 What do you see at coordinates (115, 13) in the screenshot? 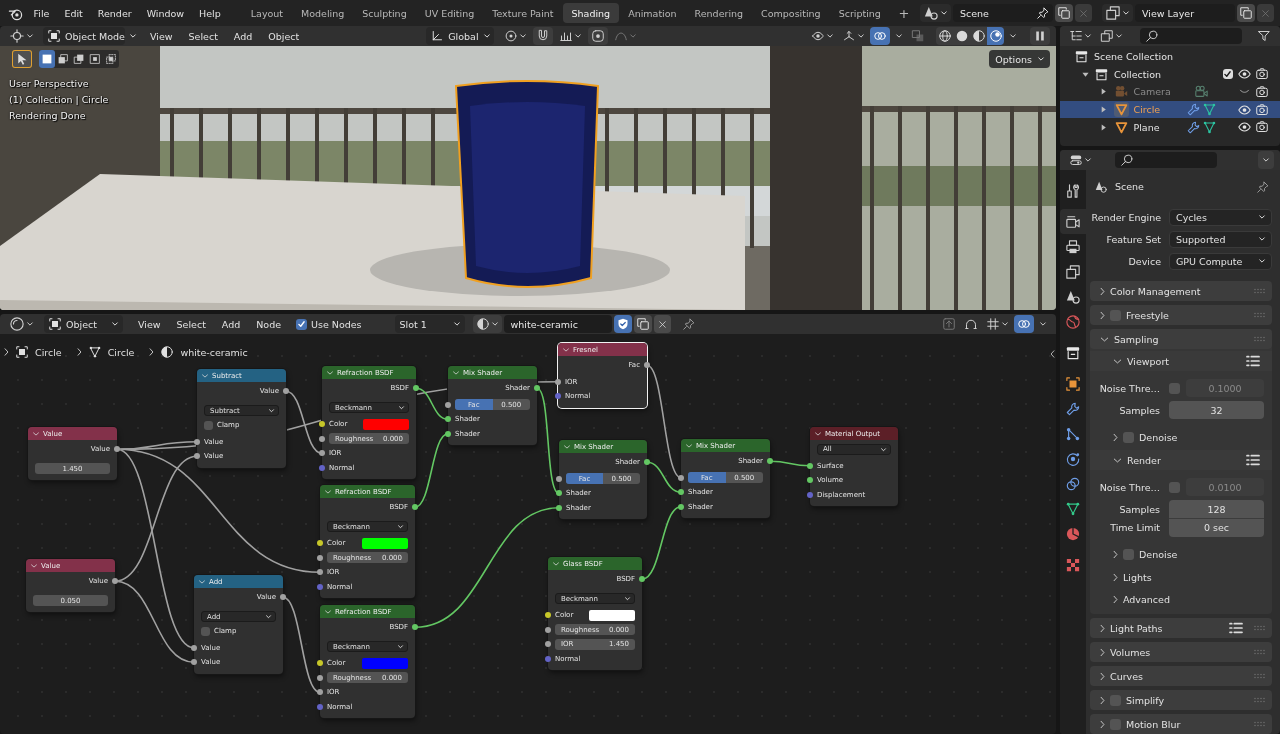
I see `menu-item: Render` at bounding box center [115, 13].